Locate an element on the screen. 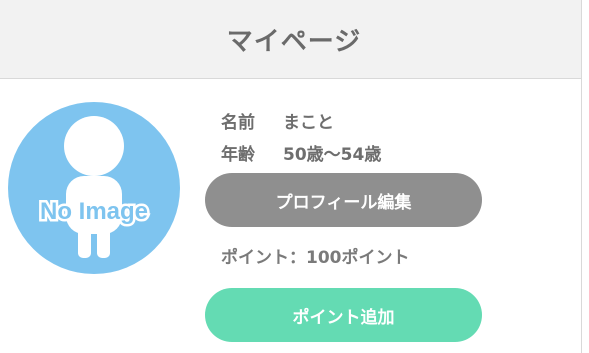  points-balance: ポイント：100ポイント is located at coordinates (315, 258).